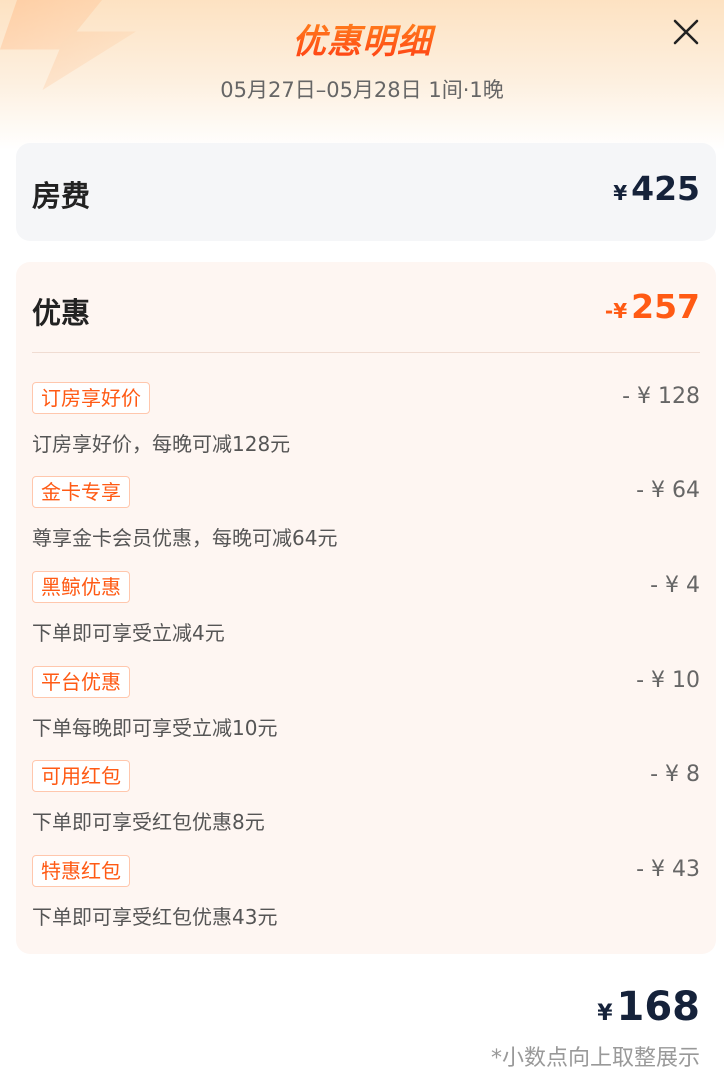 The height and width of the screenshot is (1088, 724). Describe the element at coordinates (81, 682) in the screenshot. I see `discount-tag: 平台优惠` at that location.